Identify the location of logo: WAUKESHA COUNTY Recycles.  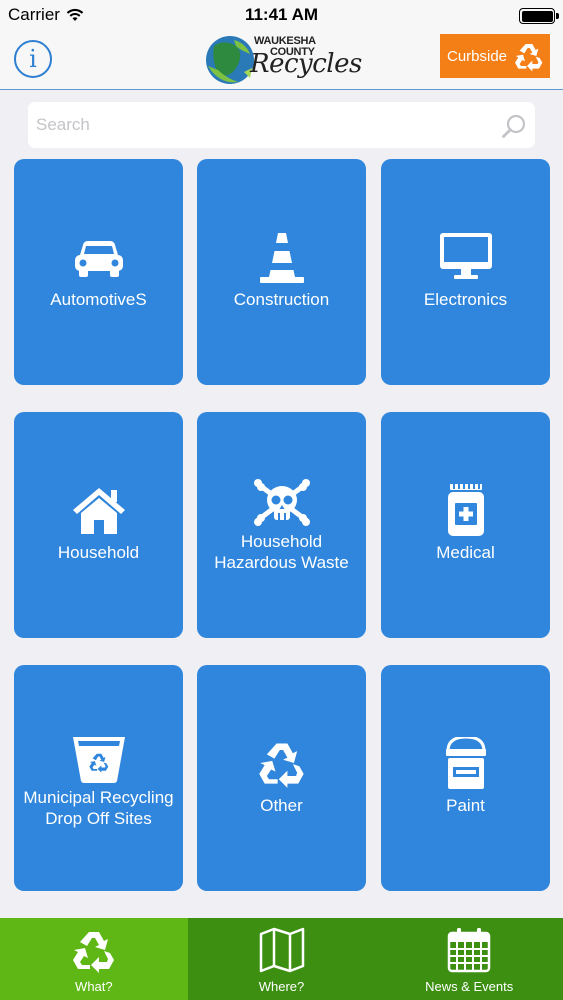
(283, 60).